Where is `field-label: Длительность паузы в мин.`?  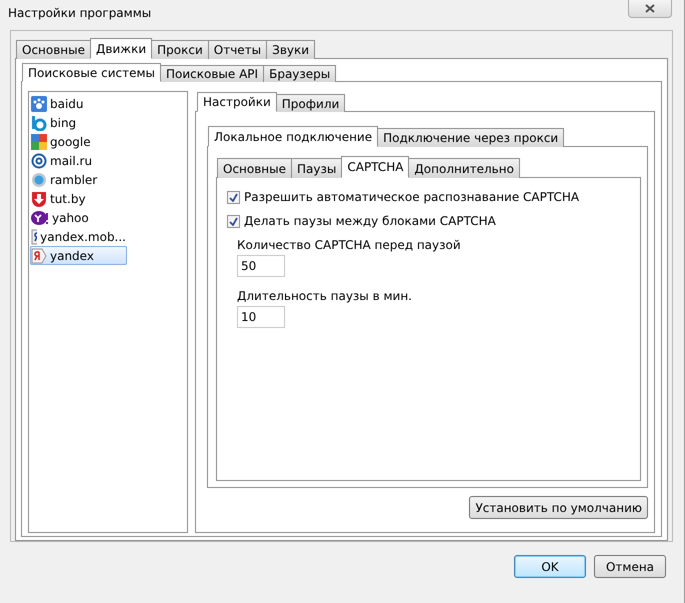
field-label: Длительность паузы в мин. is located at coordinates (325, 296).